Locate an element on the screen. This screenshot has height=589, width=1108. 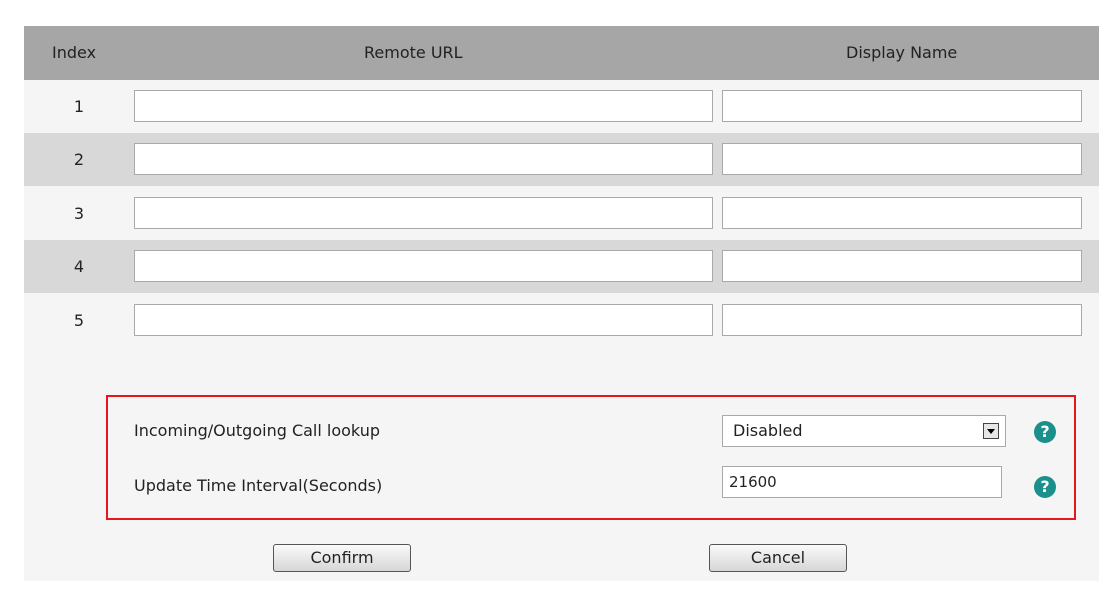
row-index: 1 is located at coordinates (79, 106).